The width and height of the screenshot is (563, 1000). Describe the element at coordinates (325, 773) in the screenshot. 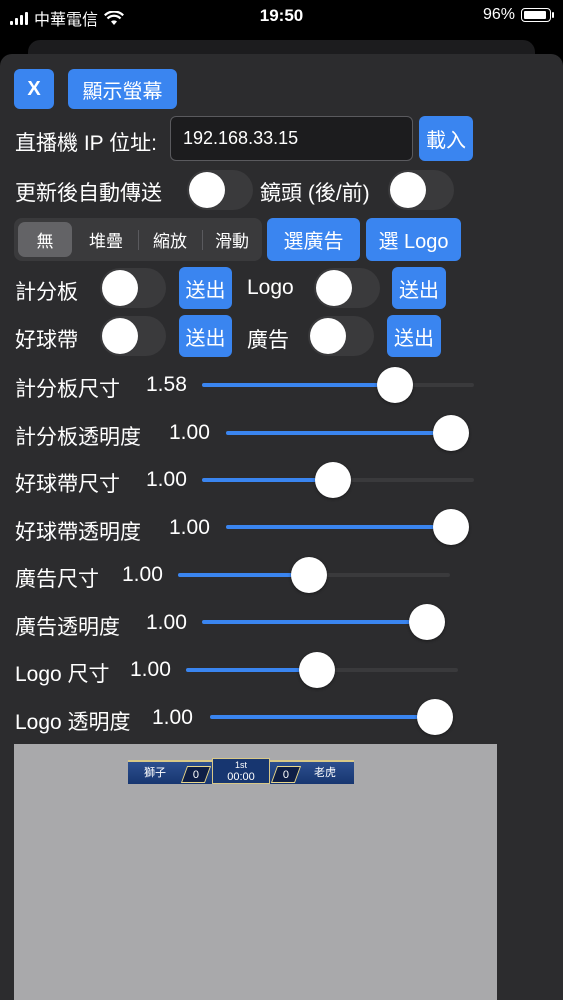

I see `away-team: 老虎` at that location.